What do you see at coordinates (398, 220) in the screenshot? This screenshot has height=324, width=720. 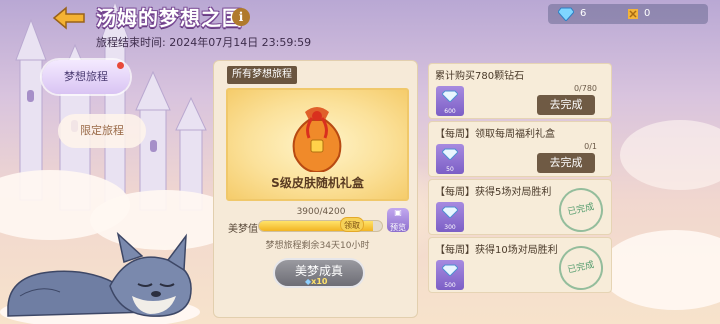 I see `preview-button: ▣ 预览` at bounding box center [398, 220].